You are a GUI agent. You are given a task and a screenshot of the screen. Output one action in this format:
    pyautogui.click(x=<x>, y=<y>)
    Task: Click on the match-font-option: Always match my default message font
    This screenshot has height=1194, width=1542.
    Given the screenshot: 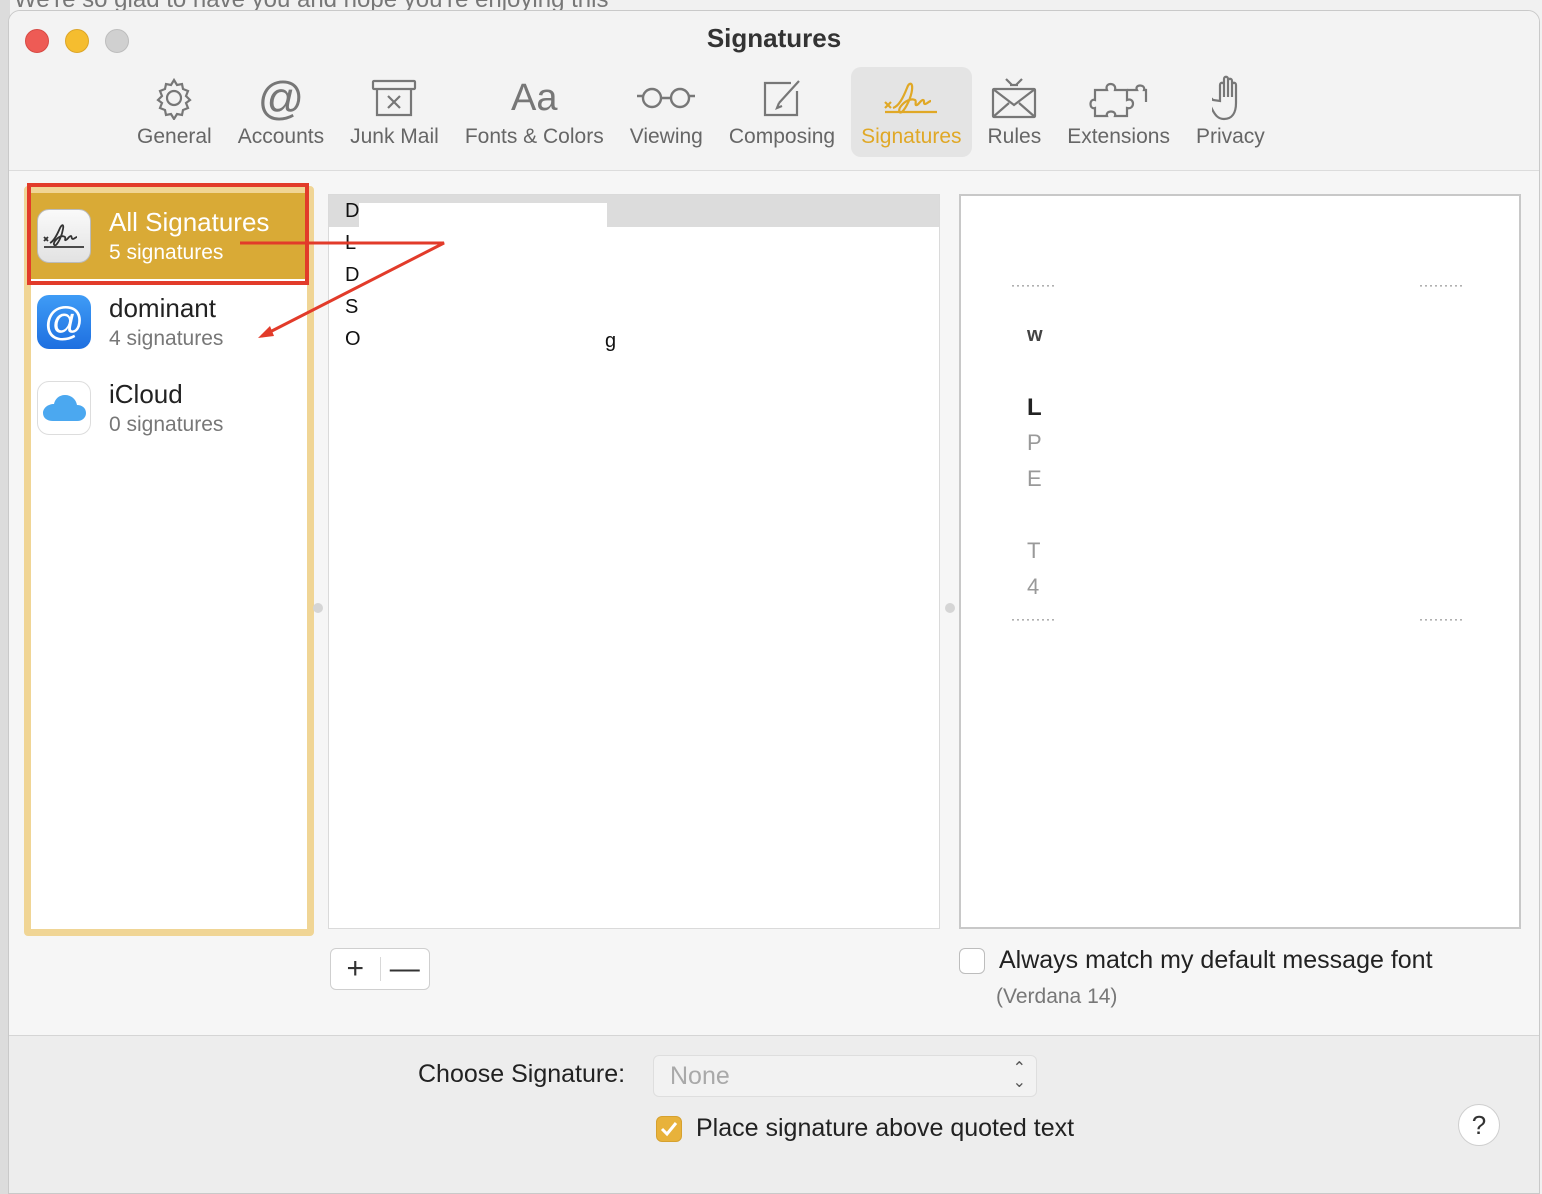 What is the action you would take?
    pyautogui.click(x=1196, y=960)
    